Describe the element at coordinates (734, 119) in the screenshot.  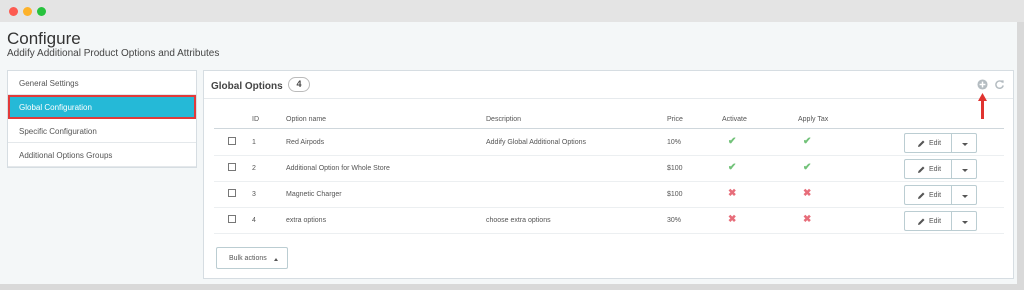
I see `column-header-activate: Activate` at that location.